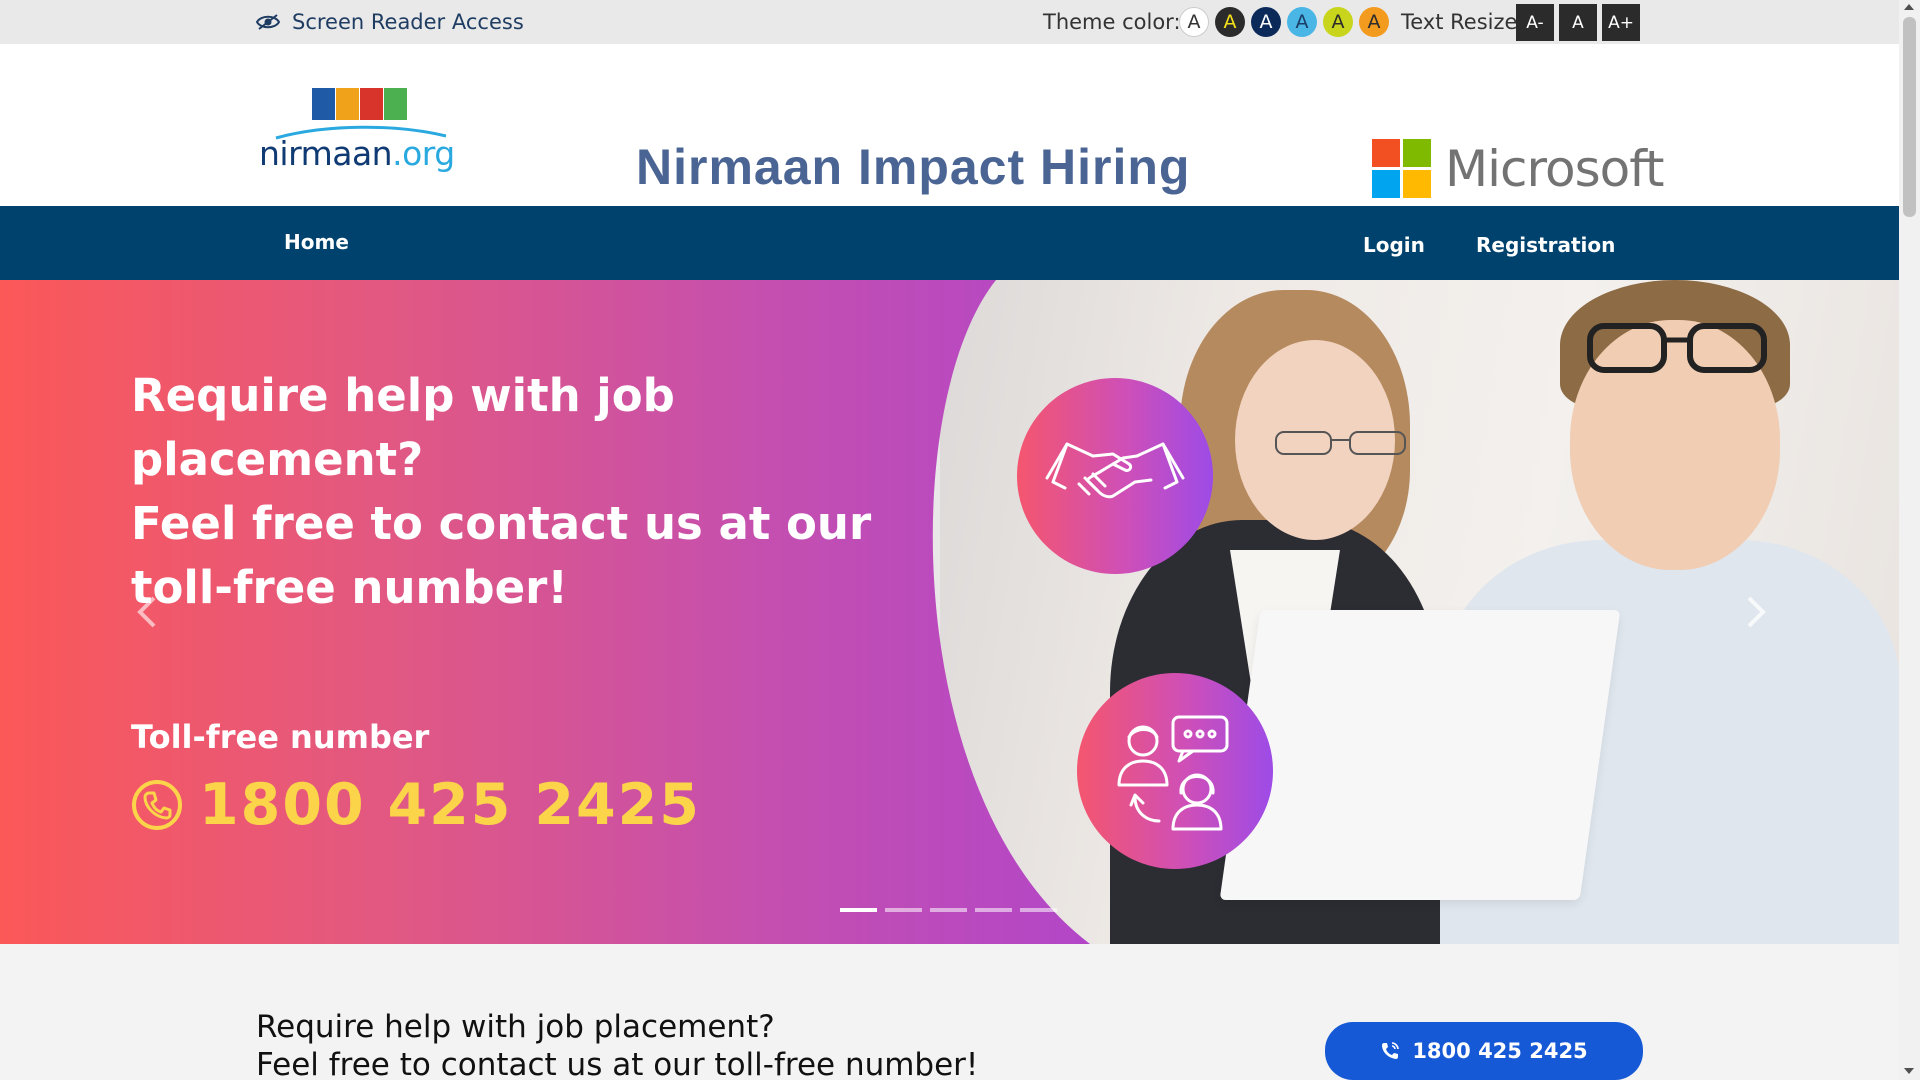 This screenshot has height=1080, width=1920. I want to click on scroll-down-arrow-icon, so click(1909, 1071).